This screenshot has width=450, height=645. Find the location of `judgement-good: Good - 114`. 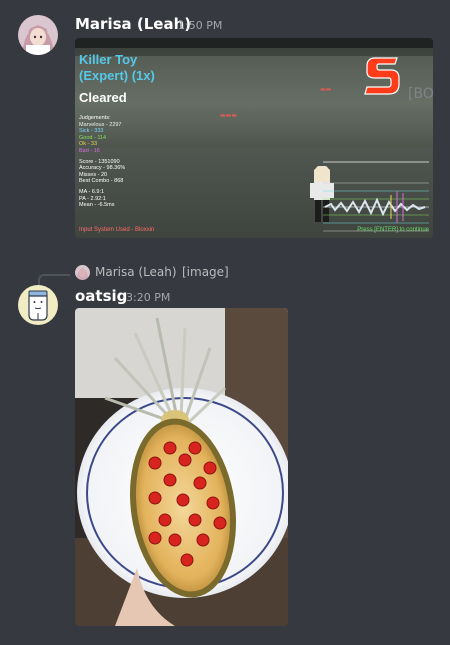

judgement-good: Good - 114 is located at coordinates (93, 137).